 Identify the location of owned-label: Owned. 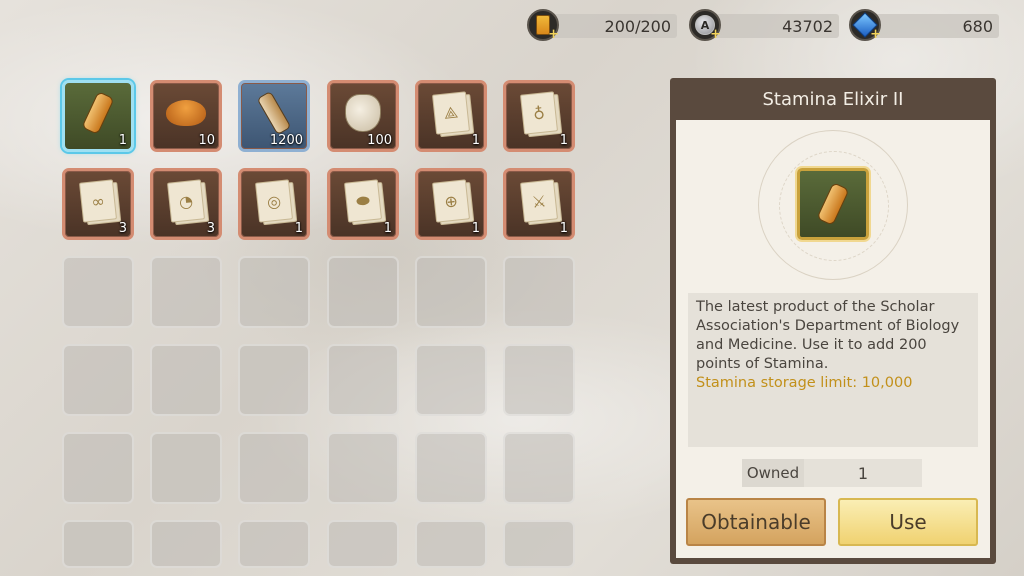
(773, 473).